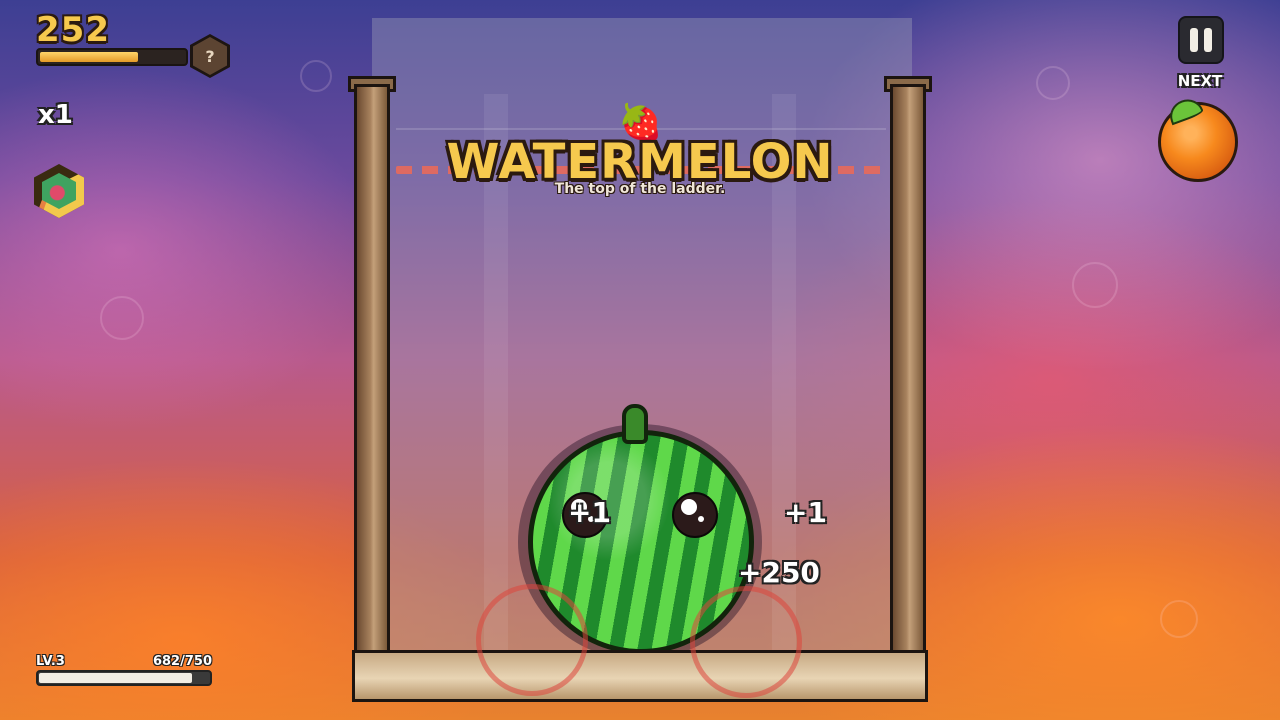 The width and height of the screenshot is (1280, 720). Describe the element at coordinates (73, 30) in the screenshot. I see `score-value: 252` at that location.